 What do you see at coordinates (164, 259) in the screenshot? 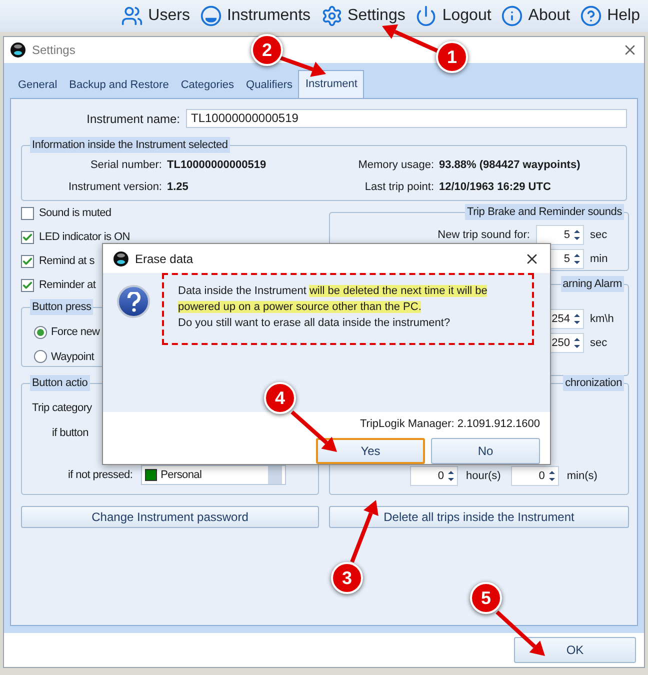
I see `dialog-title: Erase data` at bounding box center [164, 259].